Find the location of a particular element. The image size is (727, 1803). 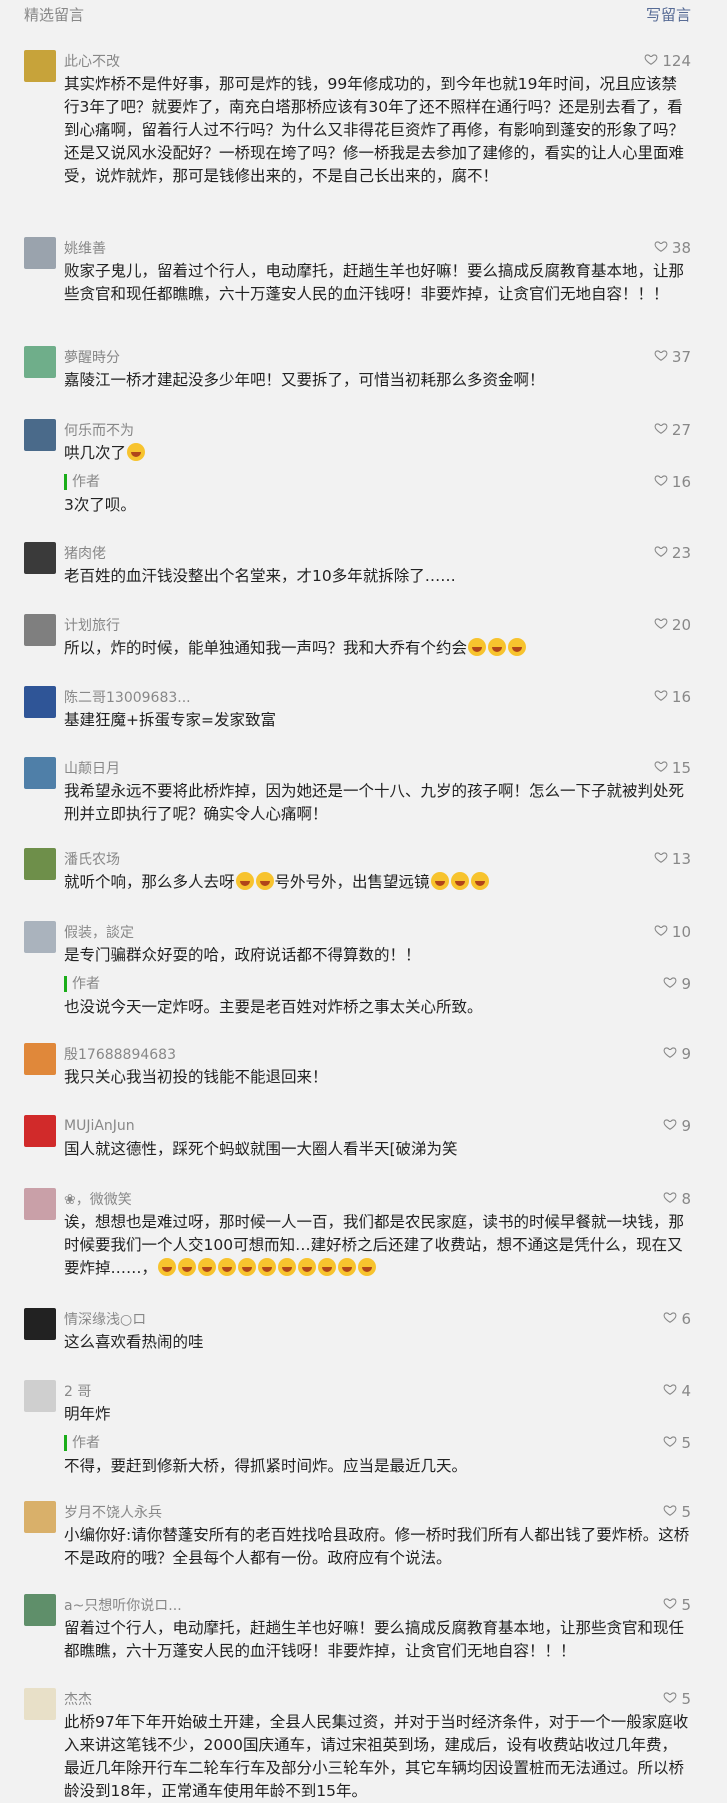

commenter-name: 何乐而不为 is located at coordinates (99, 430).